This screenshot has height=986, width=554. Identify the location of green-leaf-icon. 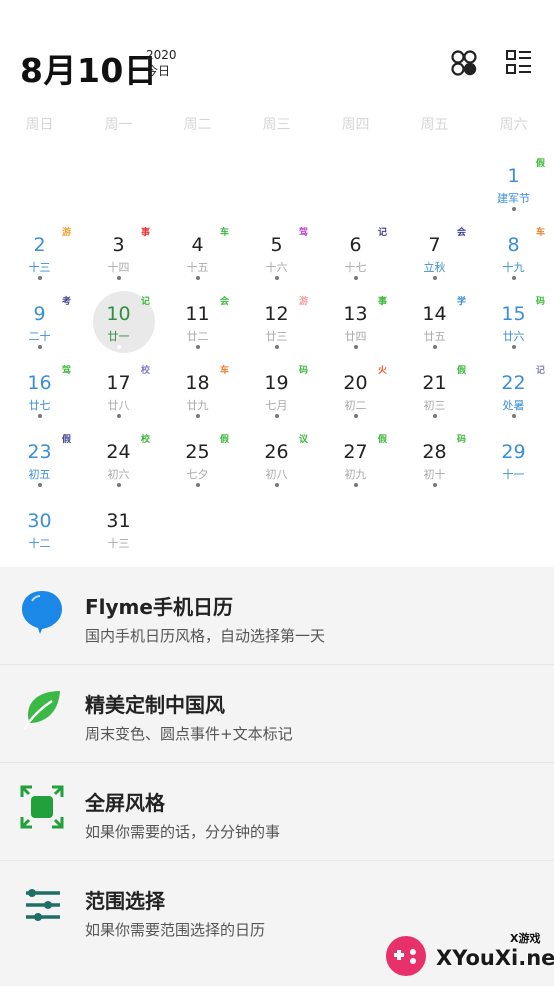
(42, 709).